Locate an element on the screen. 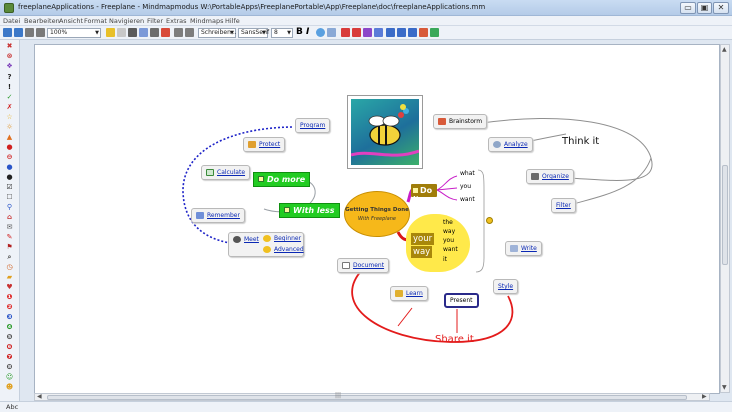  status-bar: Abc is located at coordinates (366, 406).